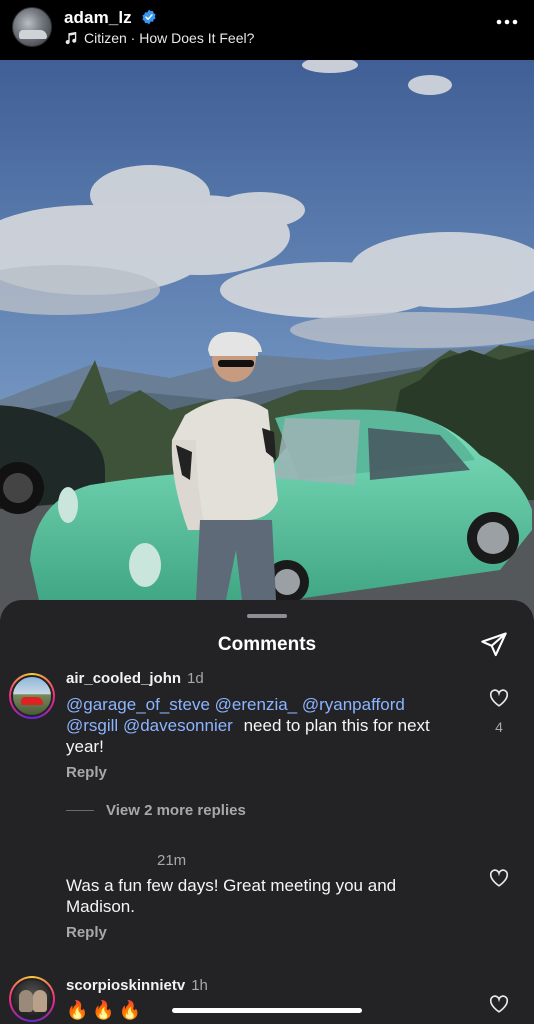 The width and height of the screenshot is (534, 1024). I want to click on mention-link: @rsgill, so click(92, 725).